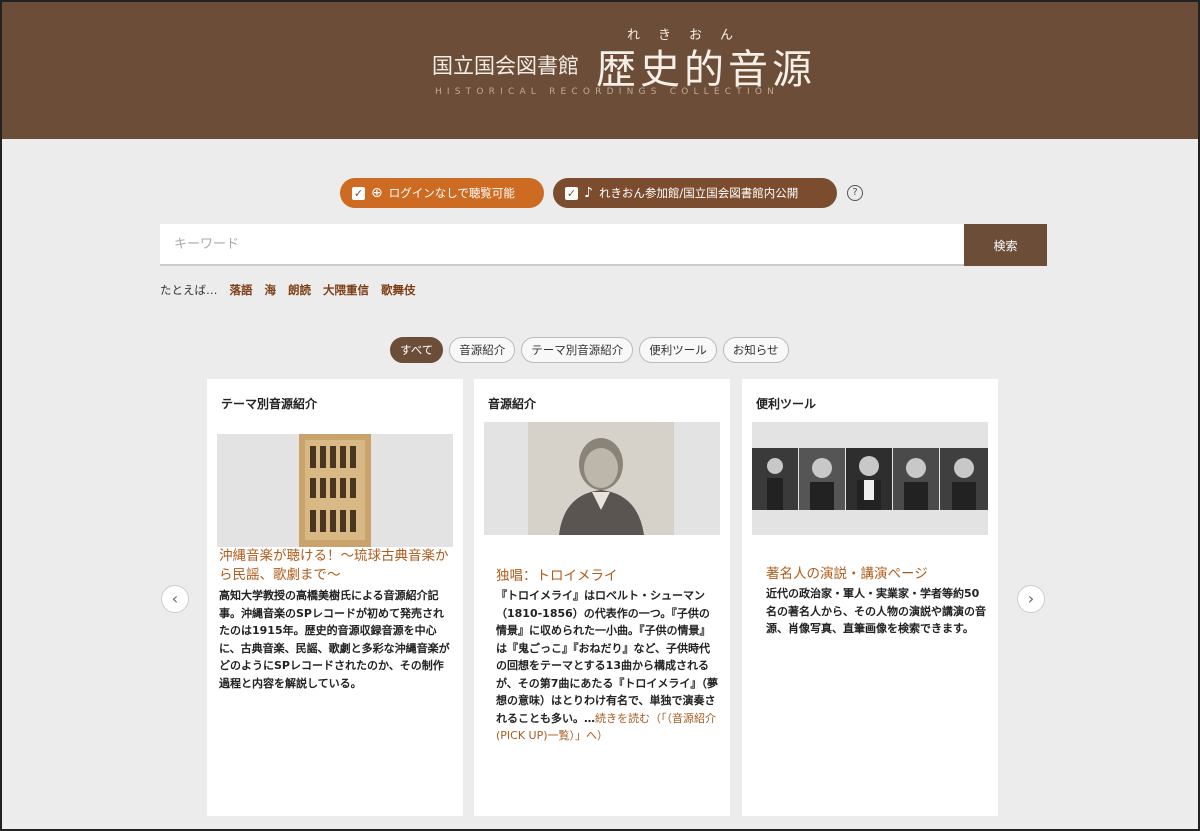  Describe the element at coordinates (417, 350) in the screenshot. I see `tab-all: すべて` at that location.